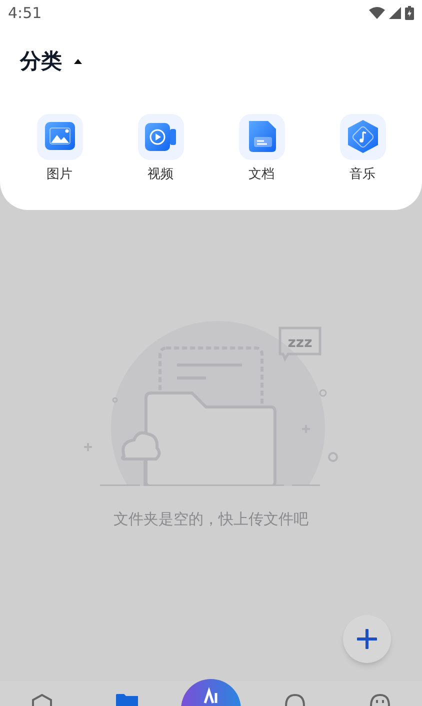  Describe the element at coordinates (210, 692) in the screenshot. I see `ai-button-icon` at that location.